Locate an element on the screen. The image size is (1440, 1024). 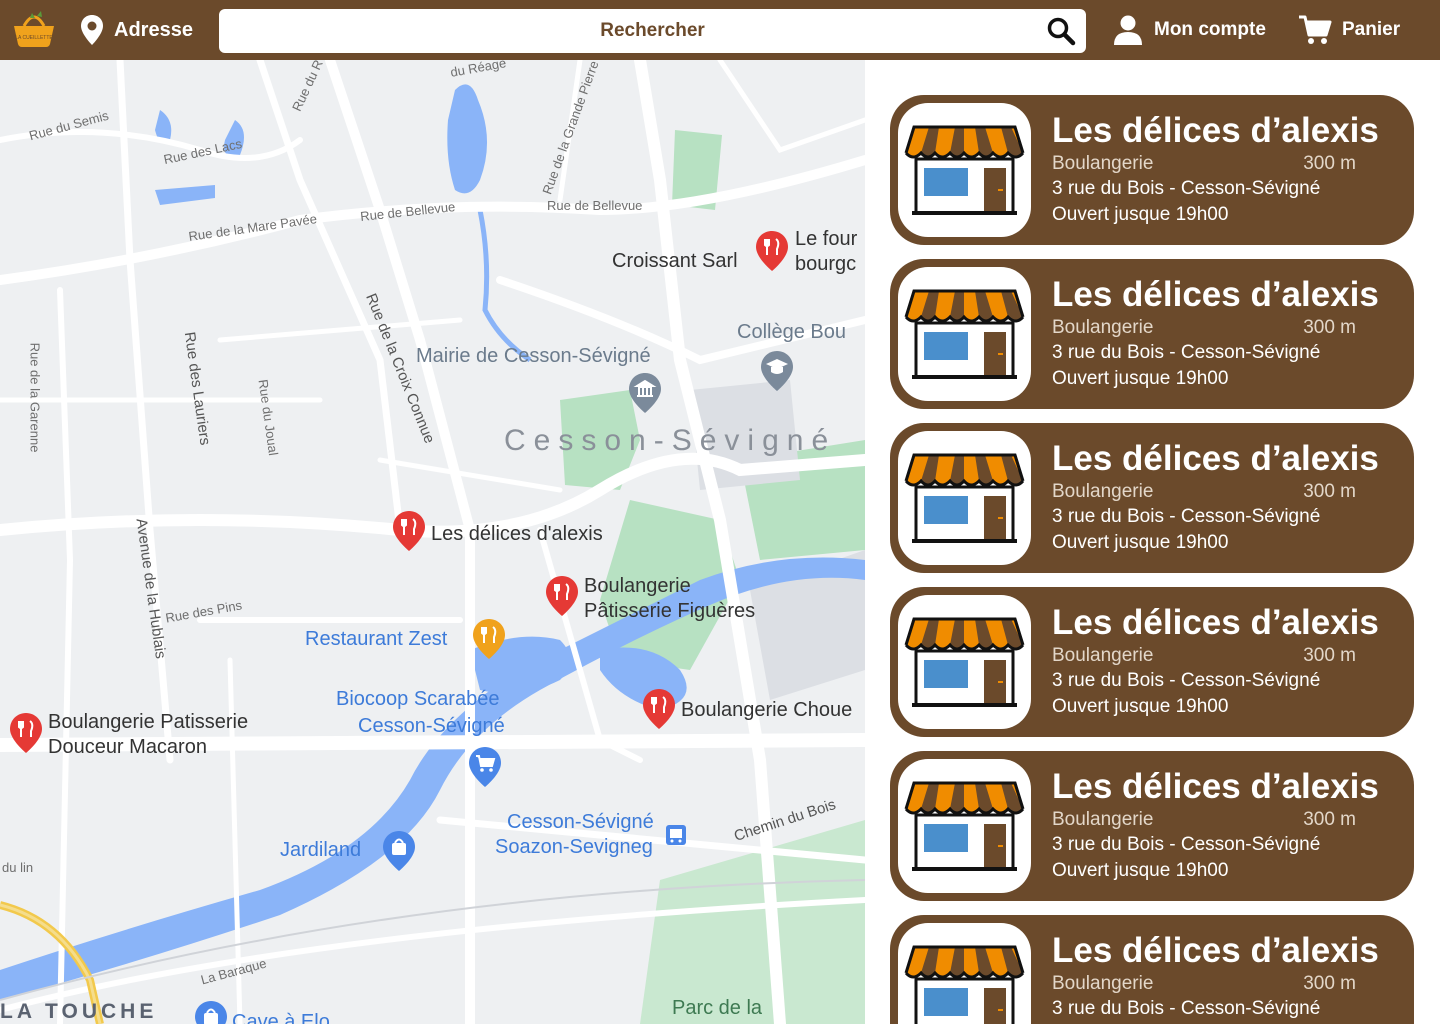
poi-label-biocoop: Cesson-Sévigné is located at coordinates (431, 726).